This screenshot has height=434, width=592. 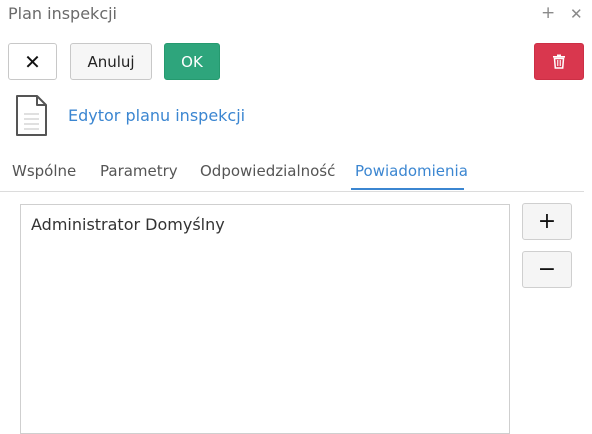 I want to click on document-icon, so click(x=31, y=115).